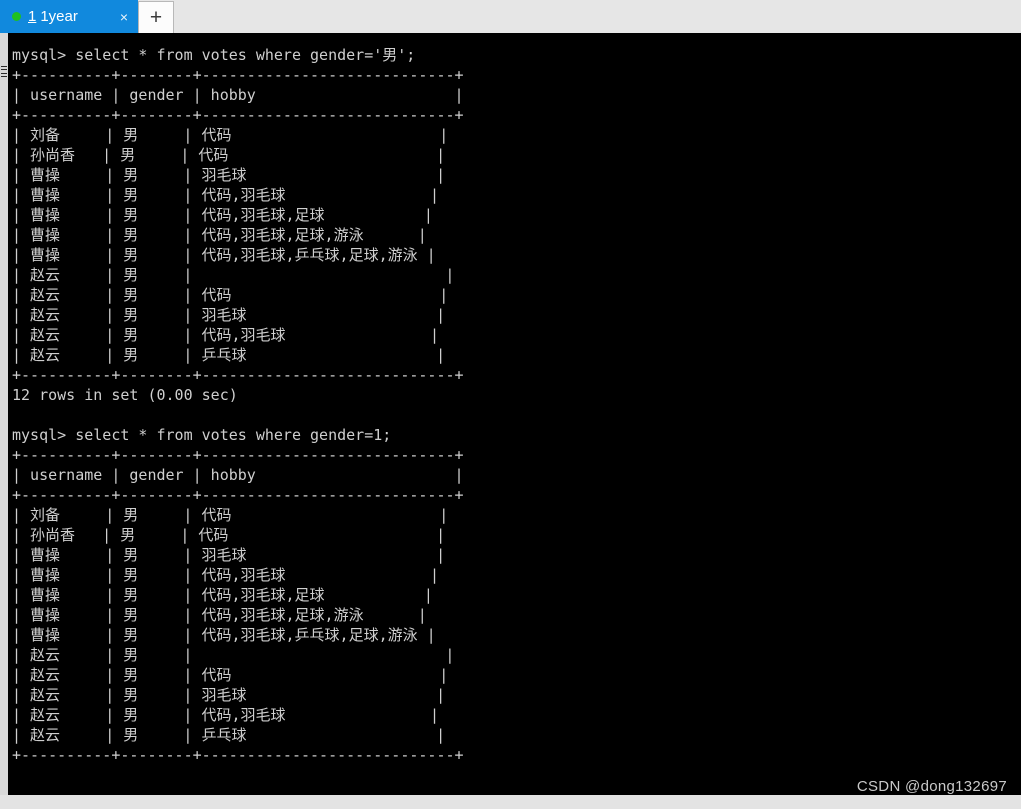 The width and height of the screenshot is (1021, 809). I want to click on tab-status-dot, so click(16, 16).